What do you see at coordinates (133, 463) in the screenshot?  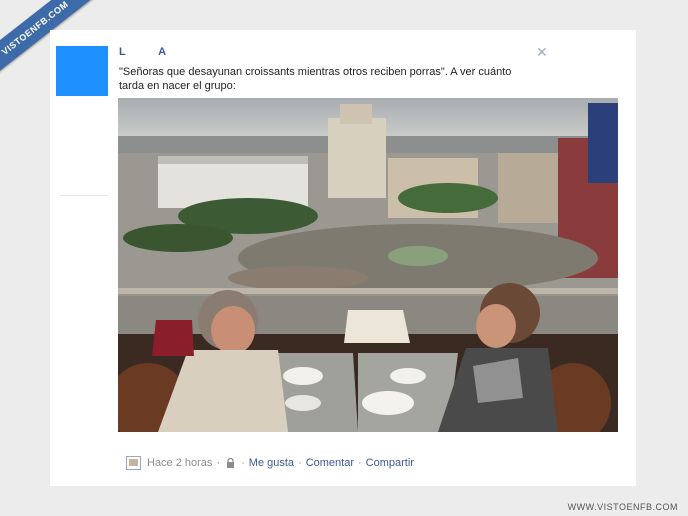 I see `app-icon` at bounding box center [133, 463].